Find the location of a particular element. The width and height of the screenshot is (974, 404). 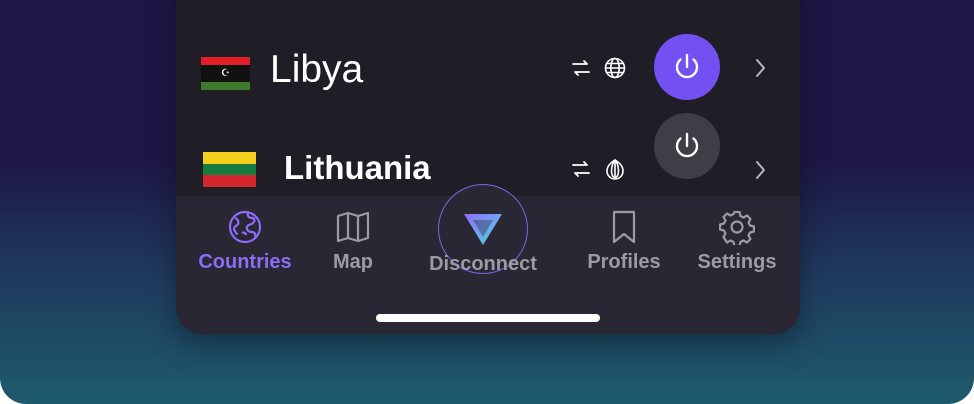

tab-countries: Countries is located at coordinates (245, 235).